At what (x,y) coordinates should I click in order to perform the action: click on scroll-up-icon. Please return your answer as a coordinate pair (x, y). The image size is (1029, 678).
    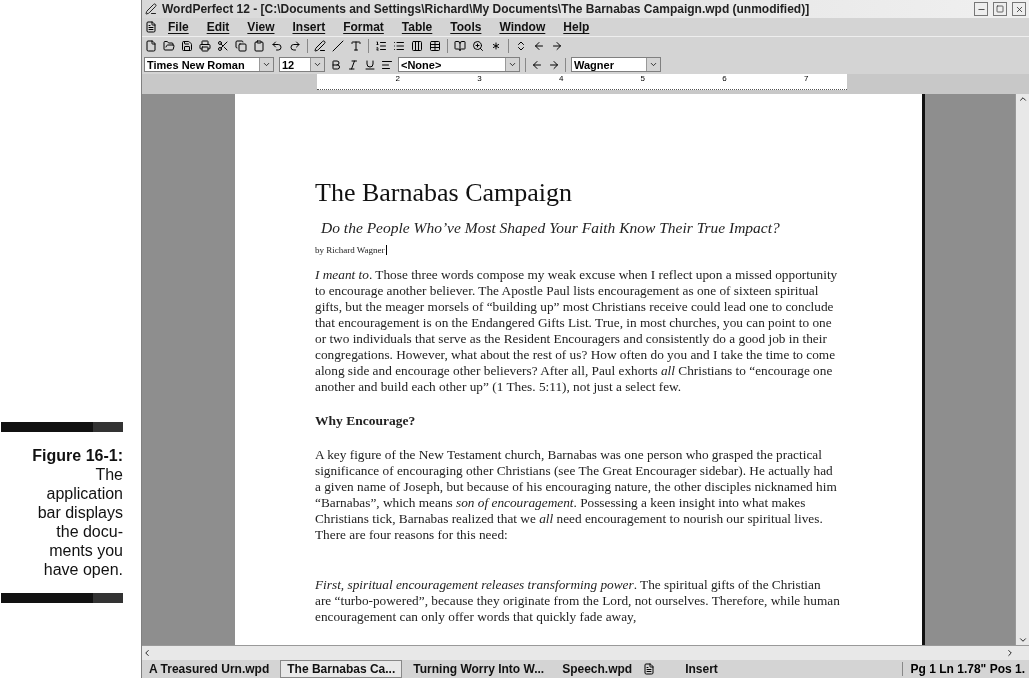
    Looking at the image, I should click on (1022, 99).